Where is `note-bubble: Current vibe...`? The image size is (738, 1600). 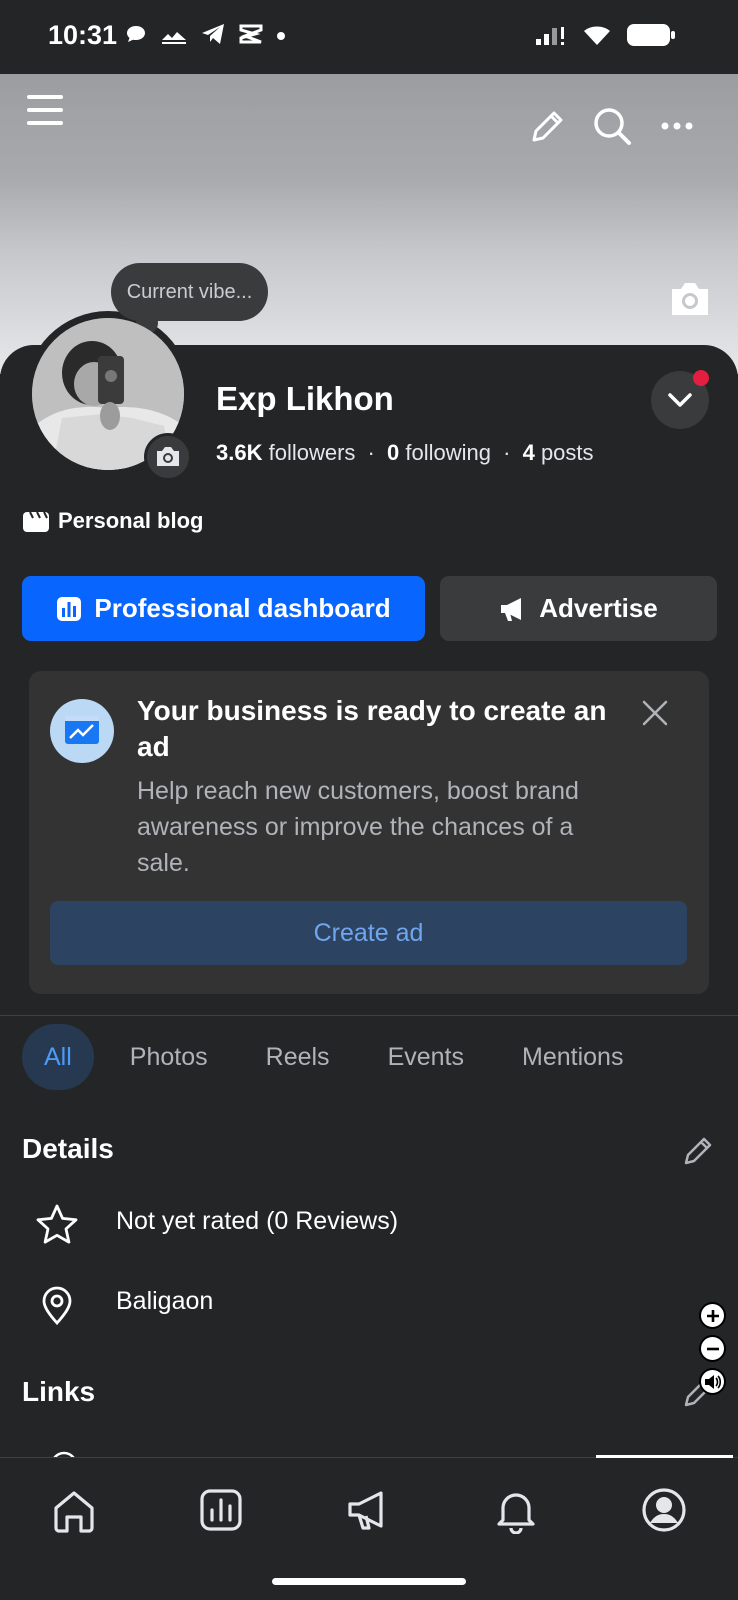
note-bubble: Current vibe... is located at coordinates (189, 292).